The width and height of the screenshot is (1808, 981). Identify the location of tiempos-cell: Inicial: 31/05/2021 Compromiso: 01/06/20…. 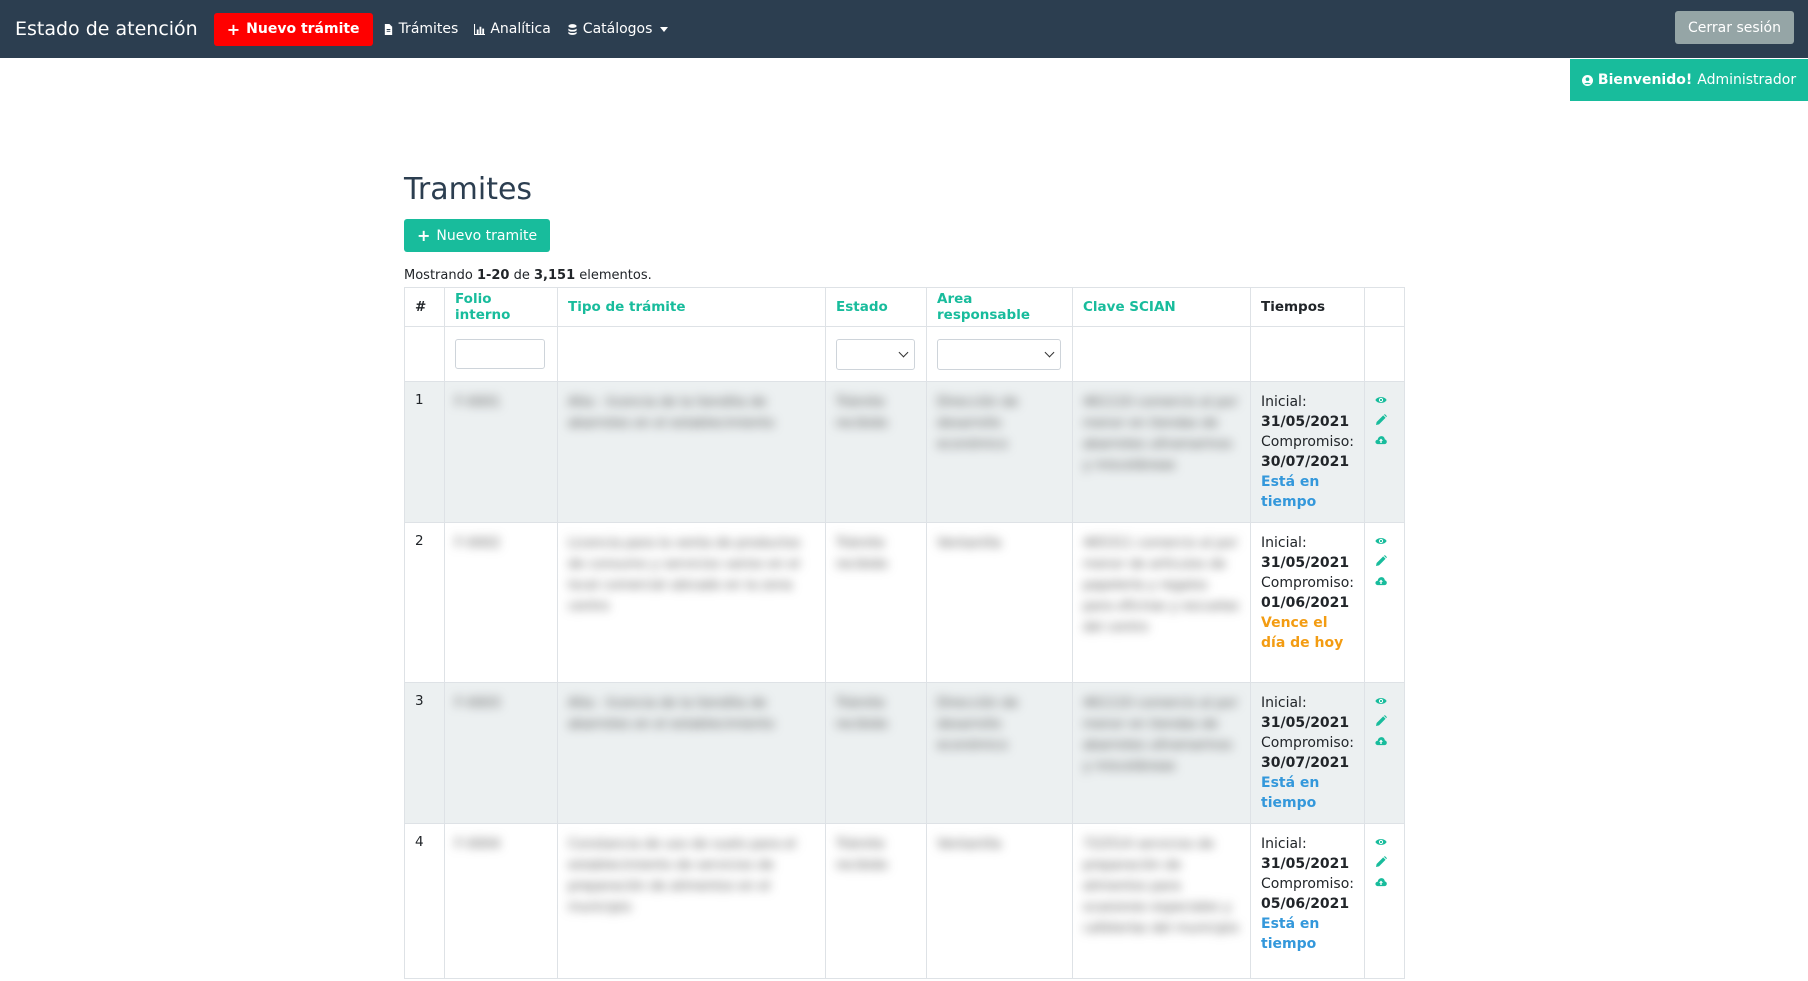
(1307, 602).